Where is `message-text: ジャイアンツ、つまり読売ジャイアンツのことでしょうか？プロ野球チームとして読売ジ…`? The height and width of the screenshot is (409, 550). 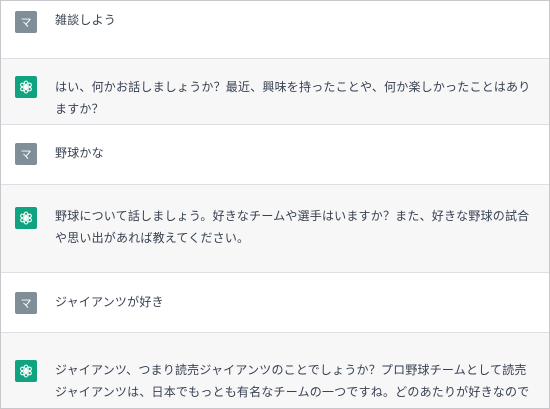 message-text: ジャイアンツ、つまり読売ジャイアンツのことでしょうか？プロ野球チームとして読売ジ… is located at coordinates (292, 385).